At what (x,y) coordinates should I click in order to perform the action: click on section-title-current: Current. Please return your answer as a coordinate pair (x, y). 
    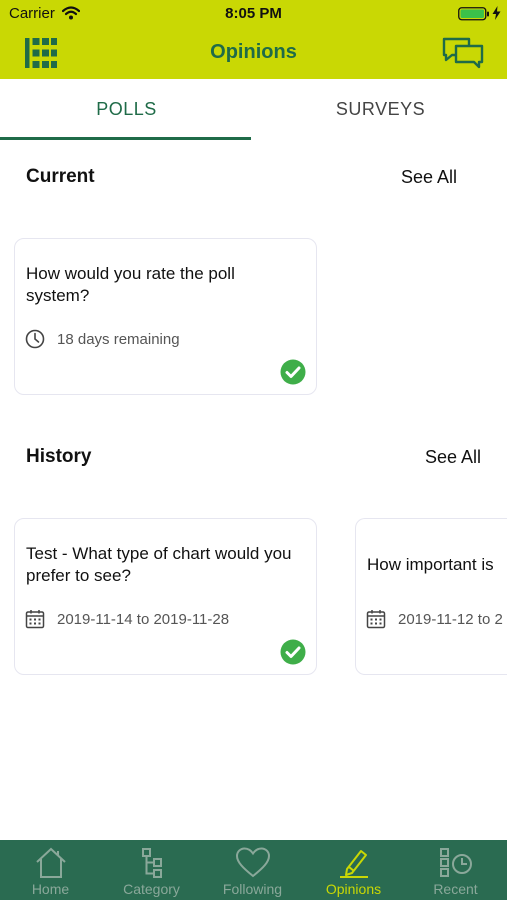
    Looking at the image, I should click on (60, 176).